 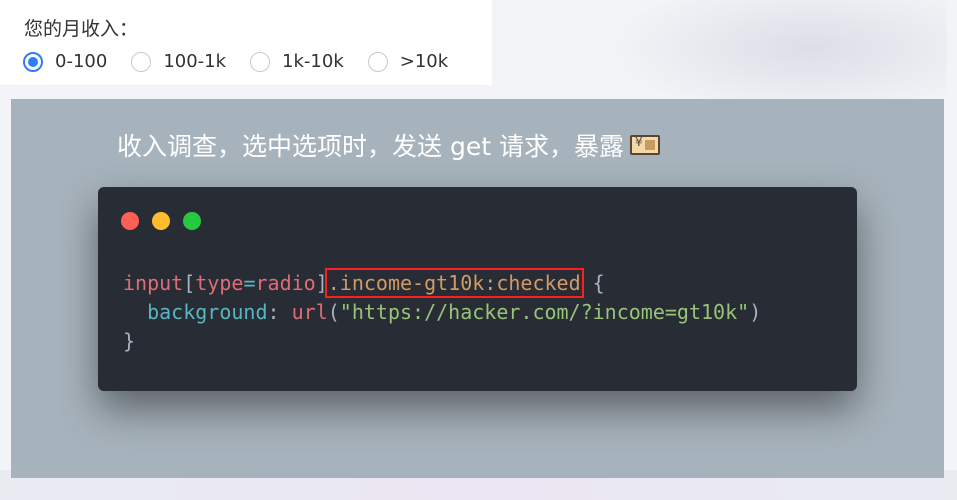 What do you see at coordinates (454, 283) in the screenshot?
I see `highlighted-selector: .income-gt10k:checked` at bounding box center [454, 283].